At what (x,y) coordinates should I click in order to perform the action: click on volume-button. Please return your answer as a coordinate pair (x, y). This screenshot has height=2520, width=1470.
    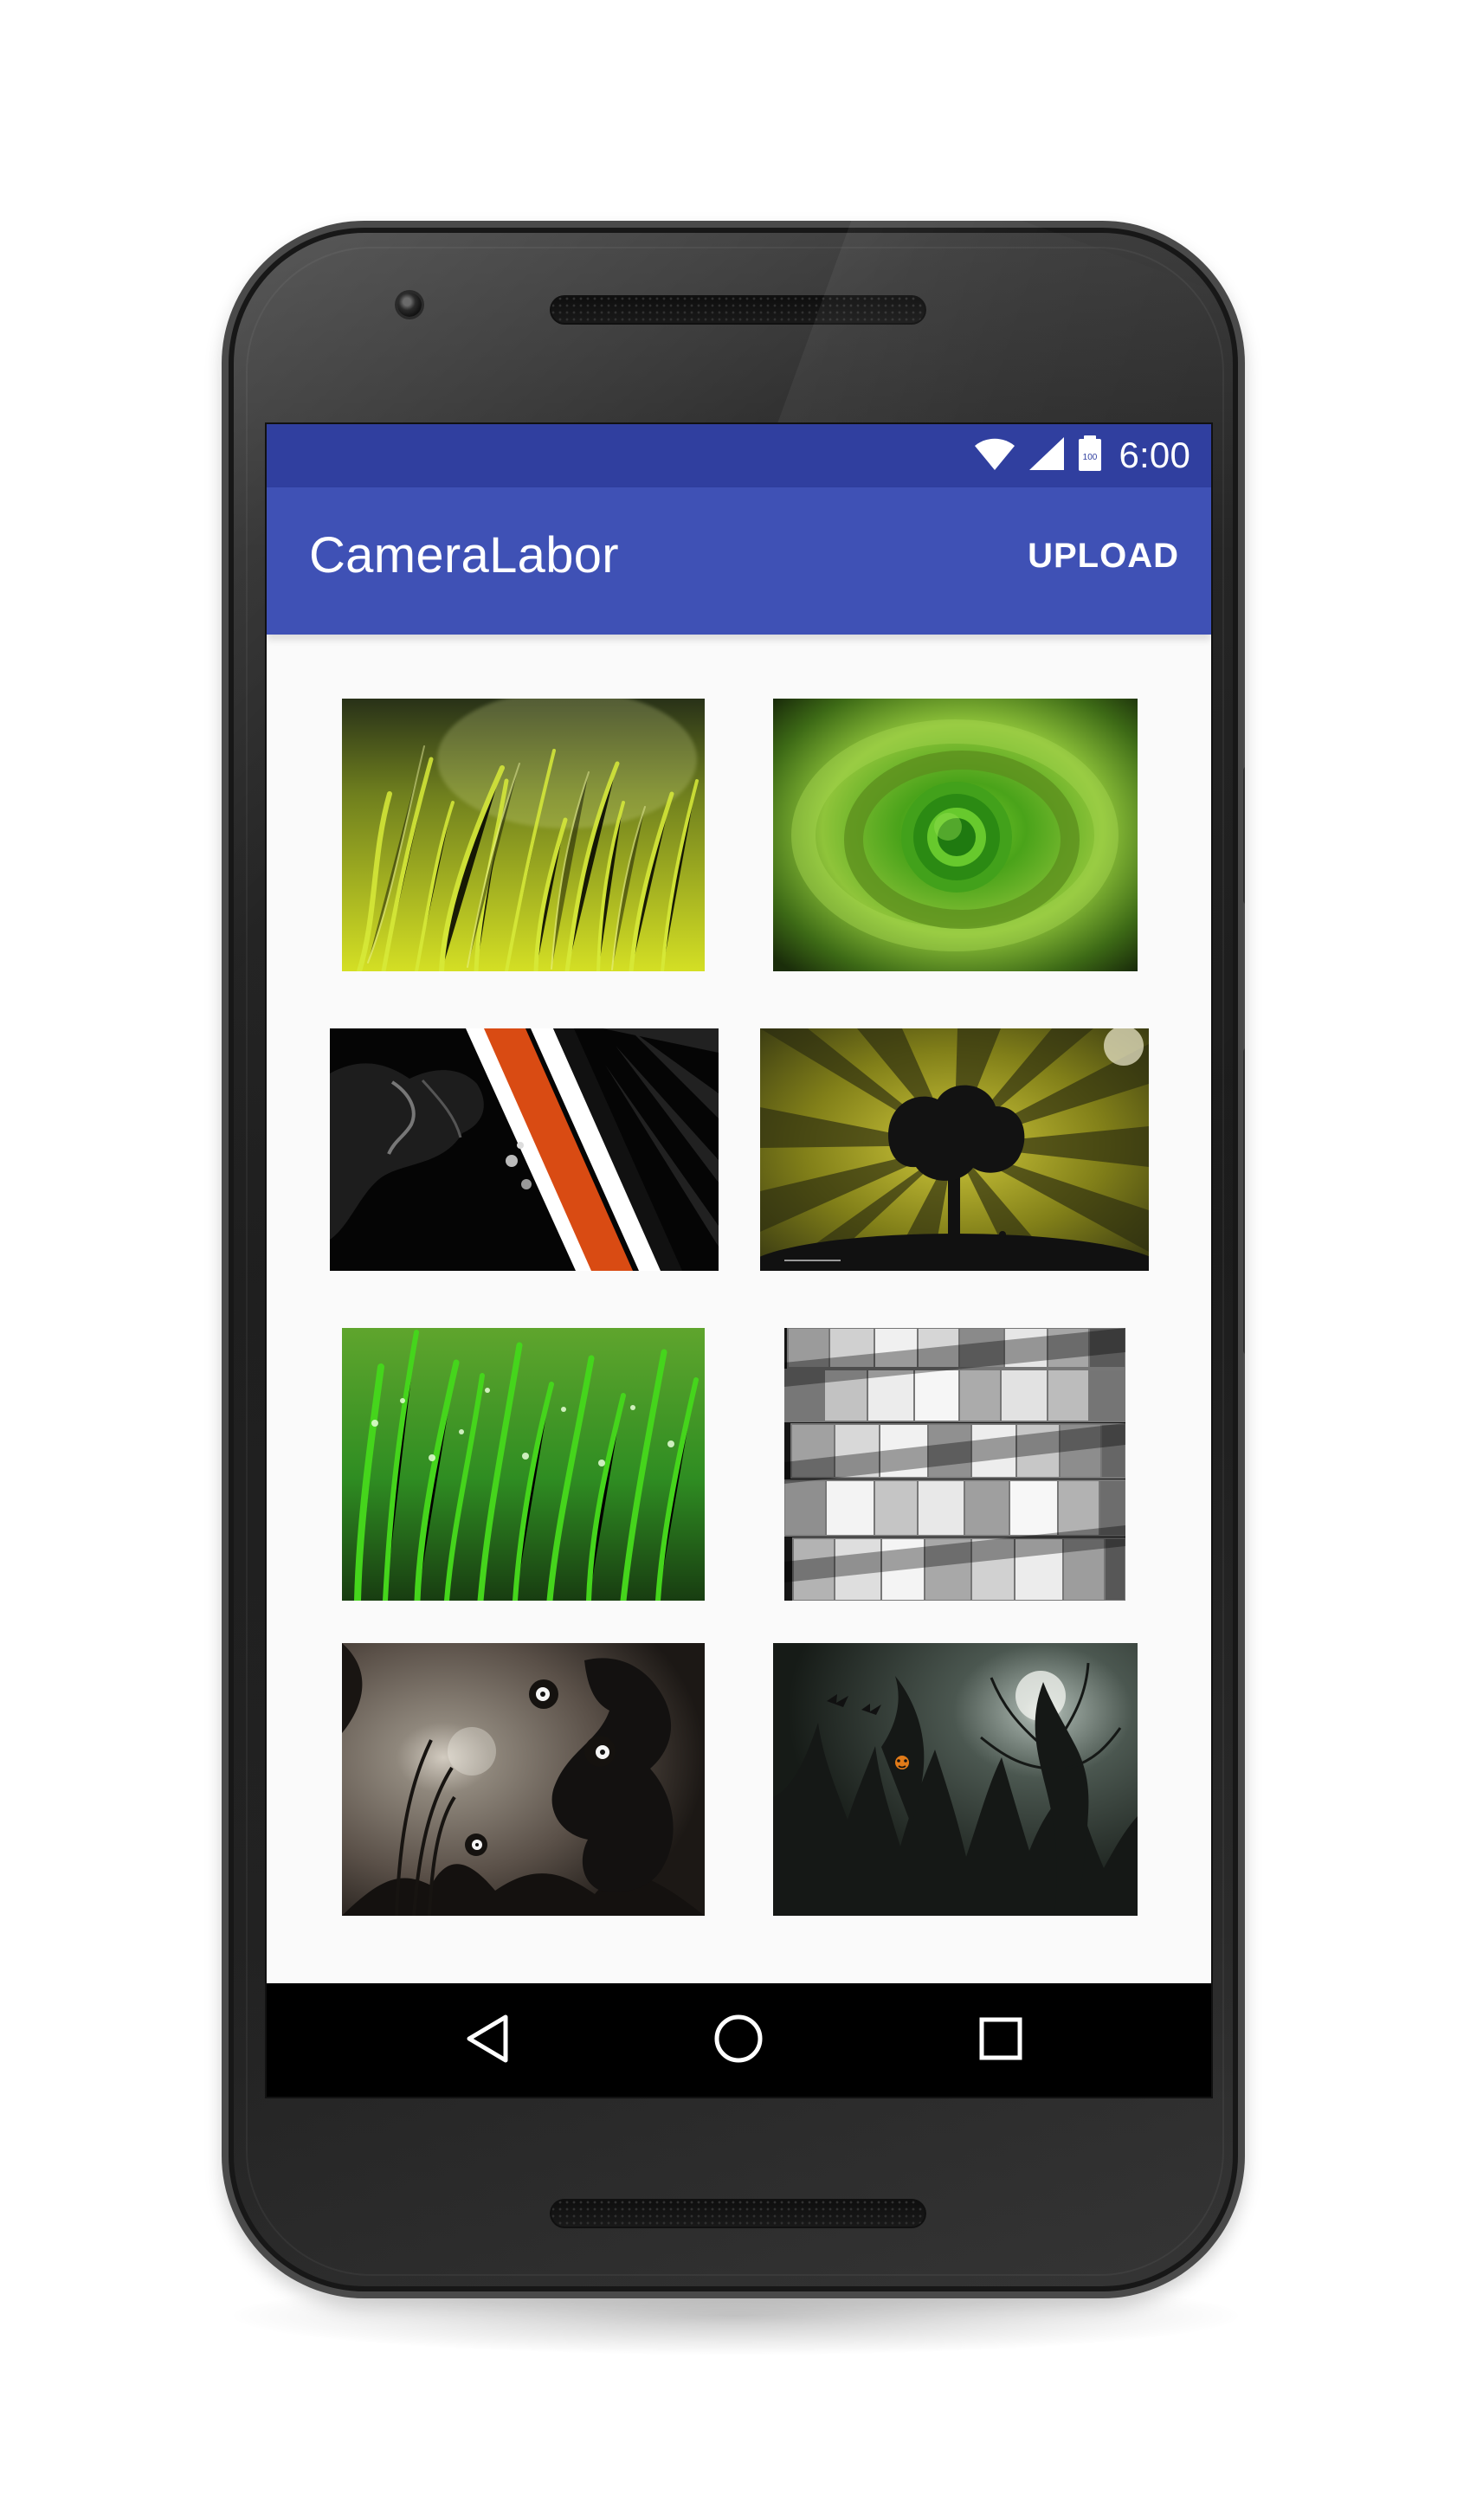
    Looking at the image, I should click on (1244, 1201).